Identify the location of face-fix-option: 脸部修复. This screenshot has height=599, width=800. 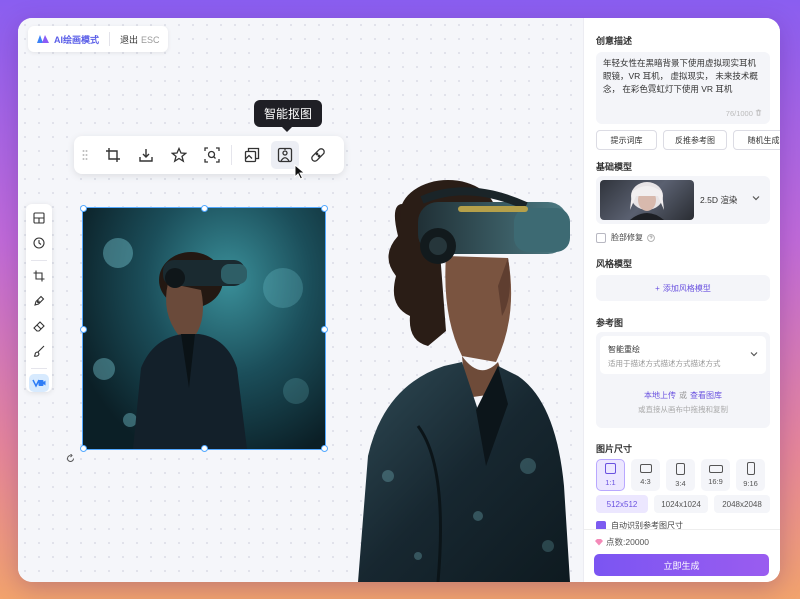
(625, 237).